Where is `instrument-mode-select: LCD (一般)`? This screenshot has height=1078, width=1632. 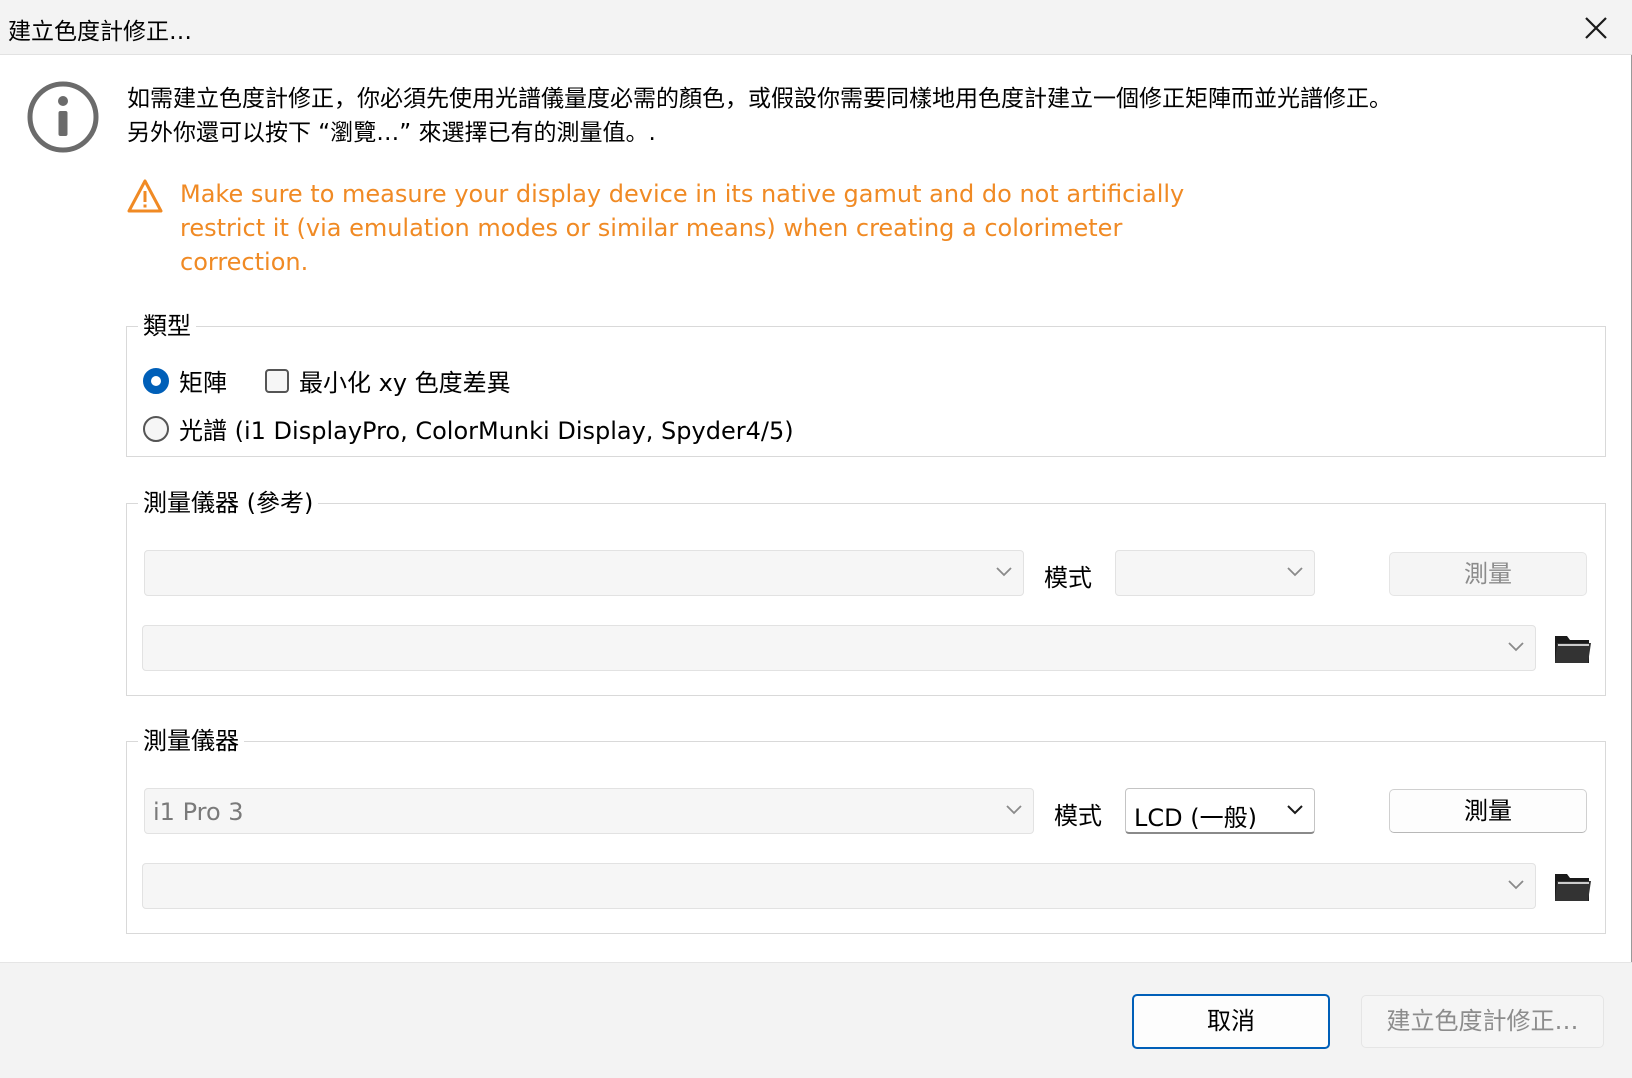
instrument-mode-select: LCD (一般) is located at coordinates (1220, 811).